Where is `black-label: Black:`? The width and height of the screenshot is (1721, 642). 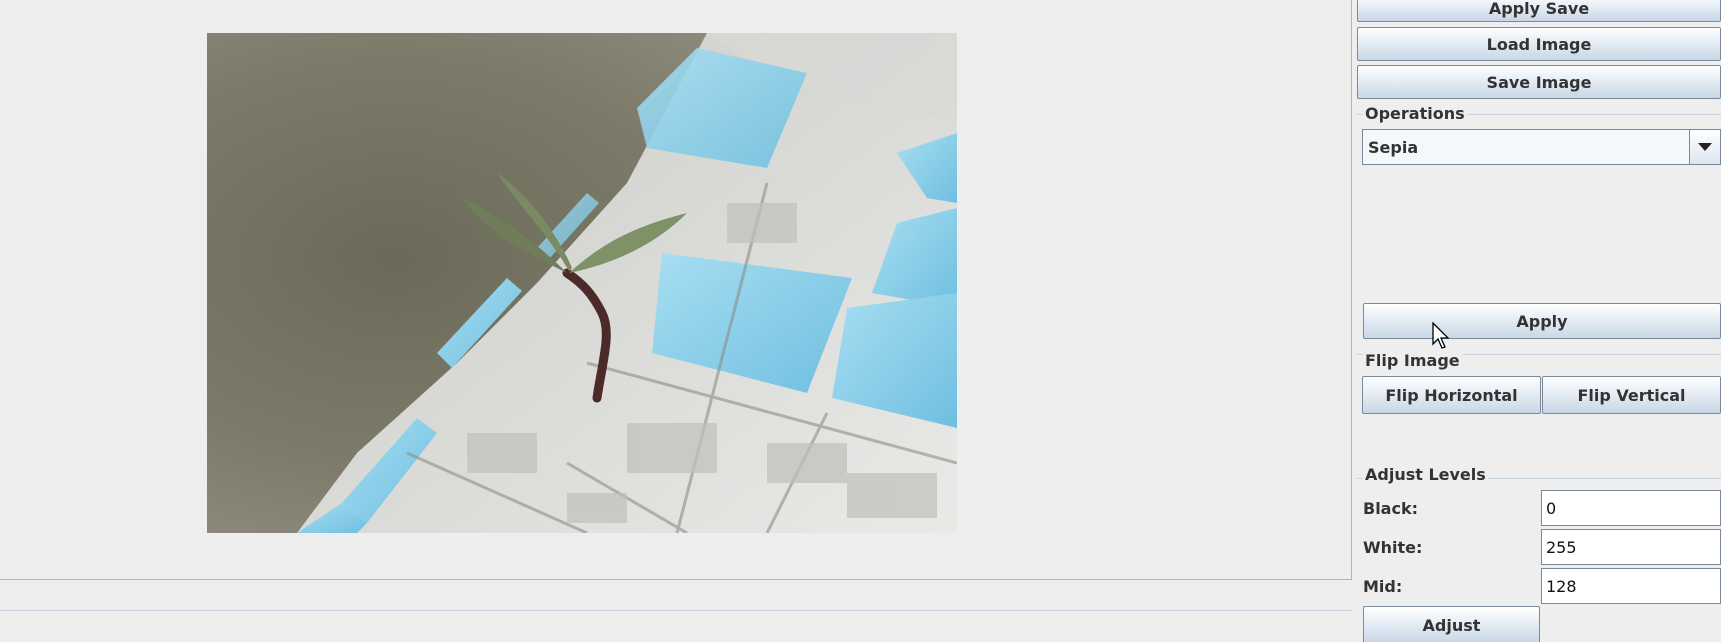 black-label: Black: is located at coordinates (1390, 508).